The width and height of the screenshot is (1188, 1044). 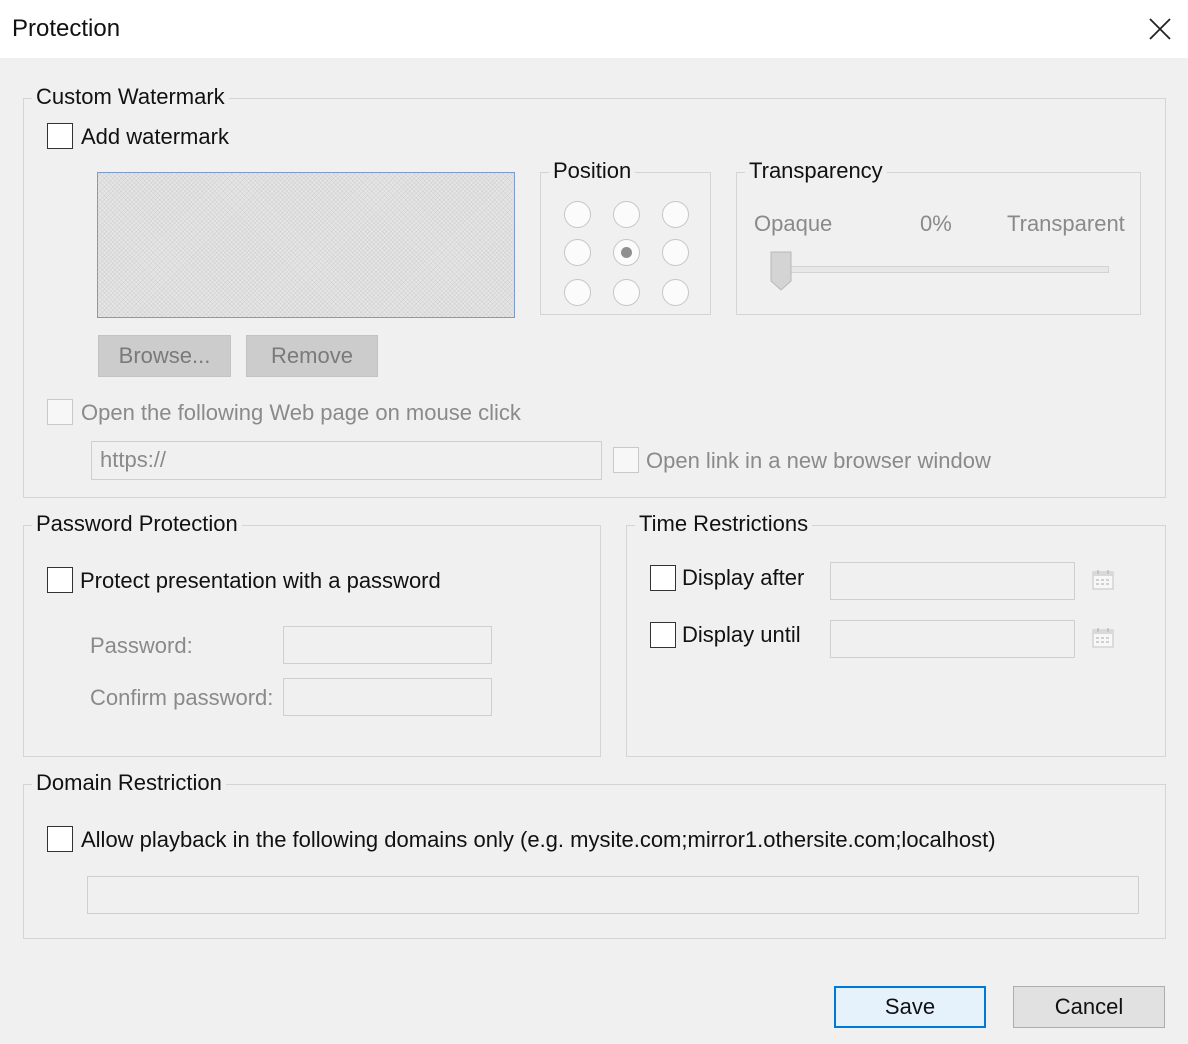 I want to click on display-after-label: Display after, so click(x=743, y=577).